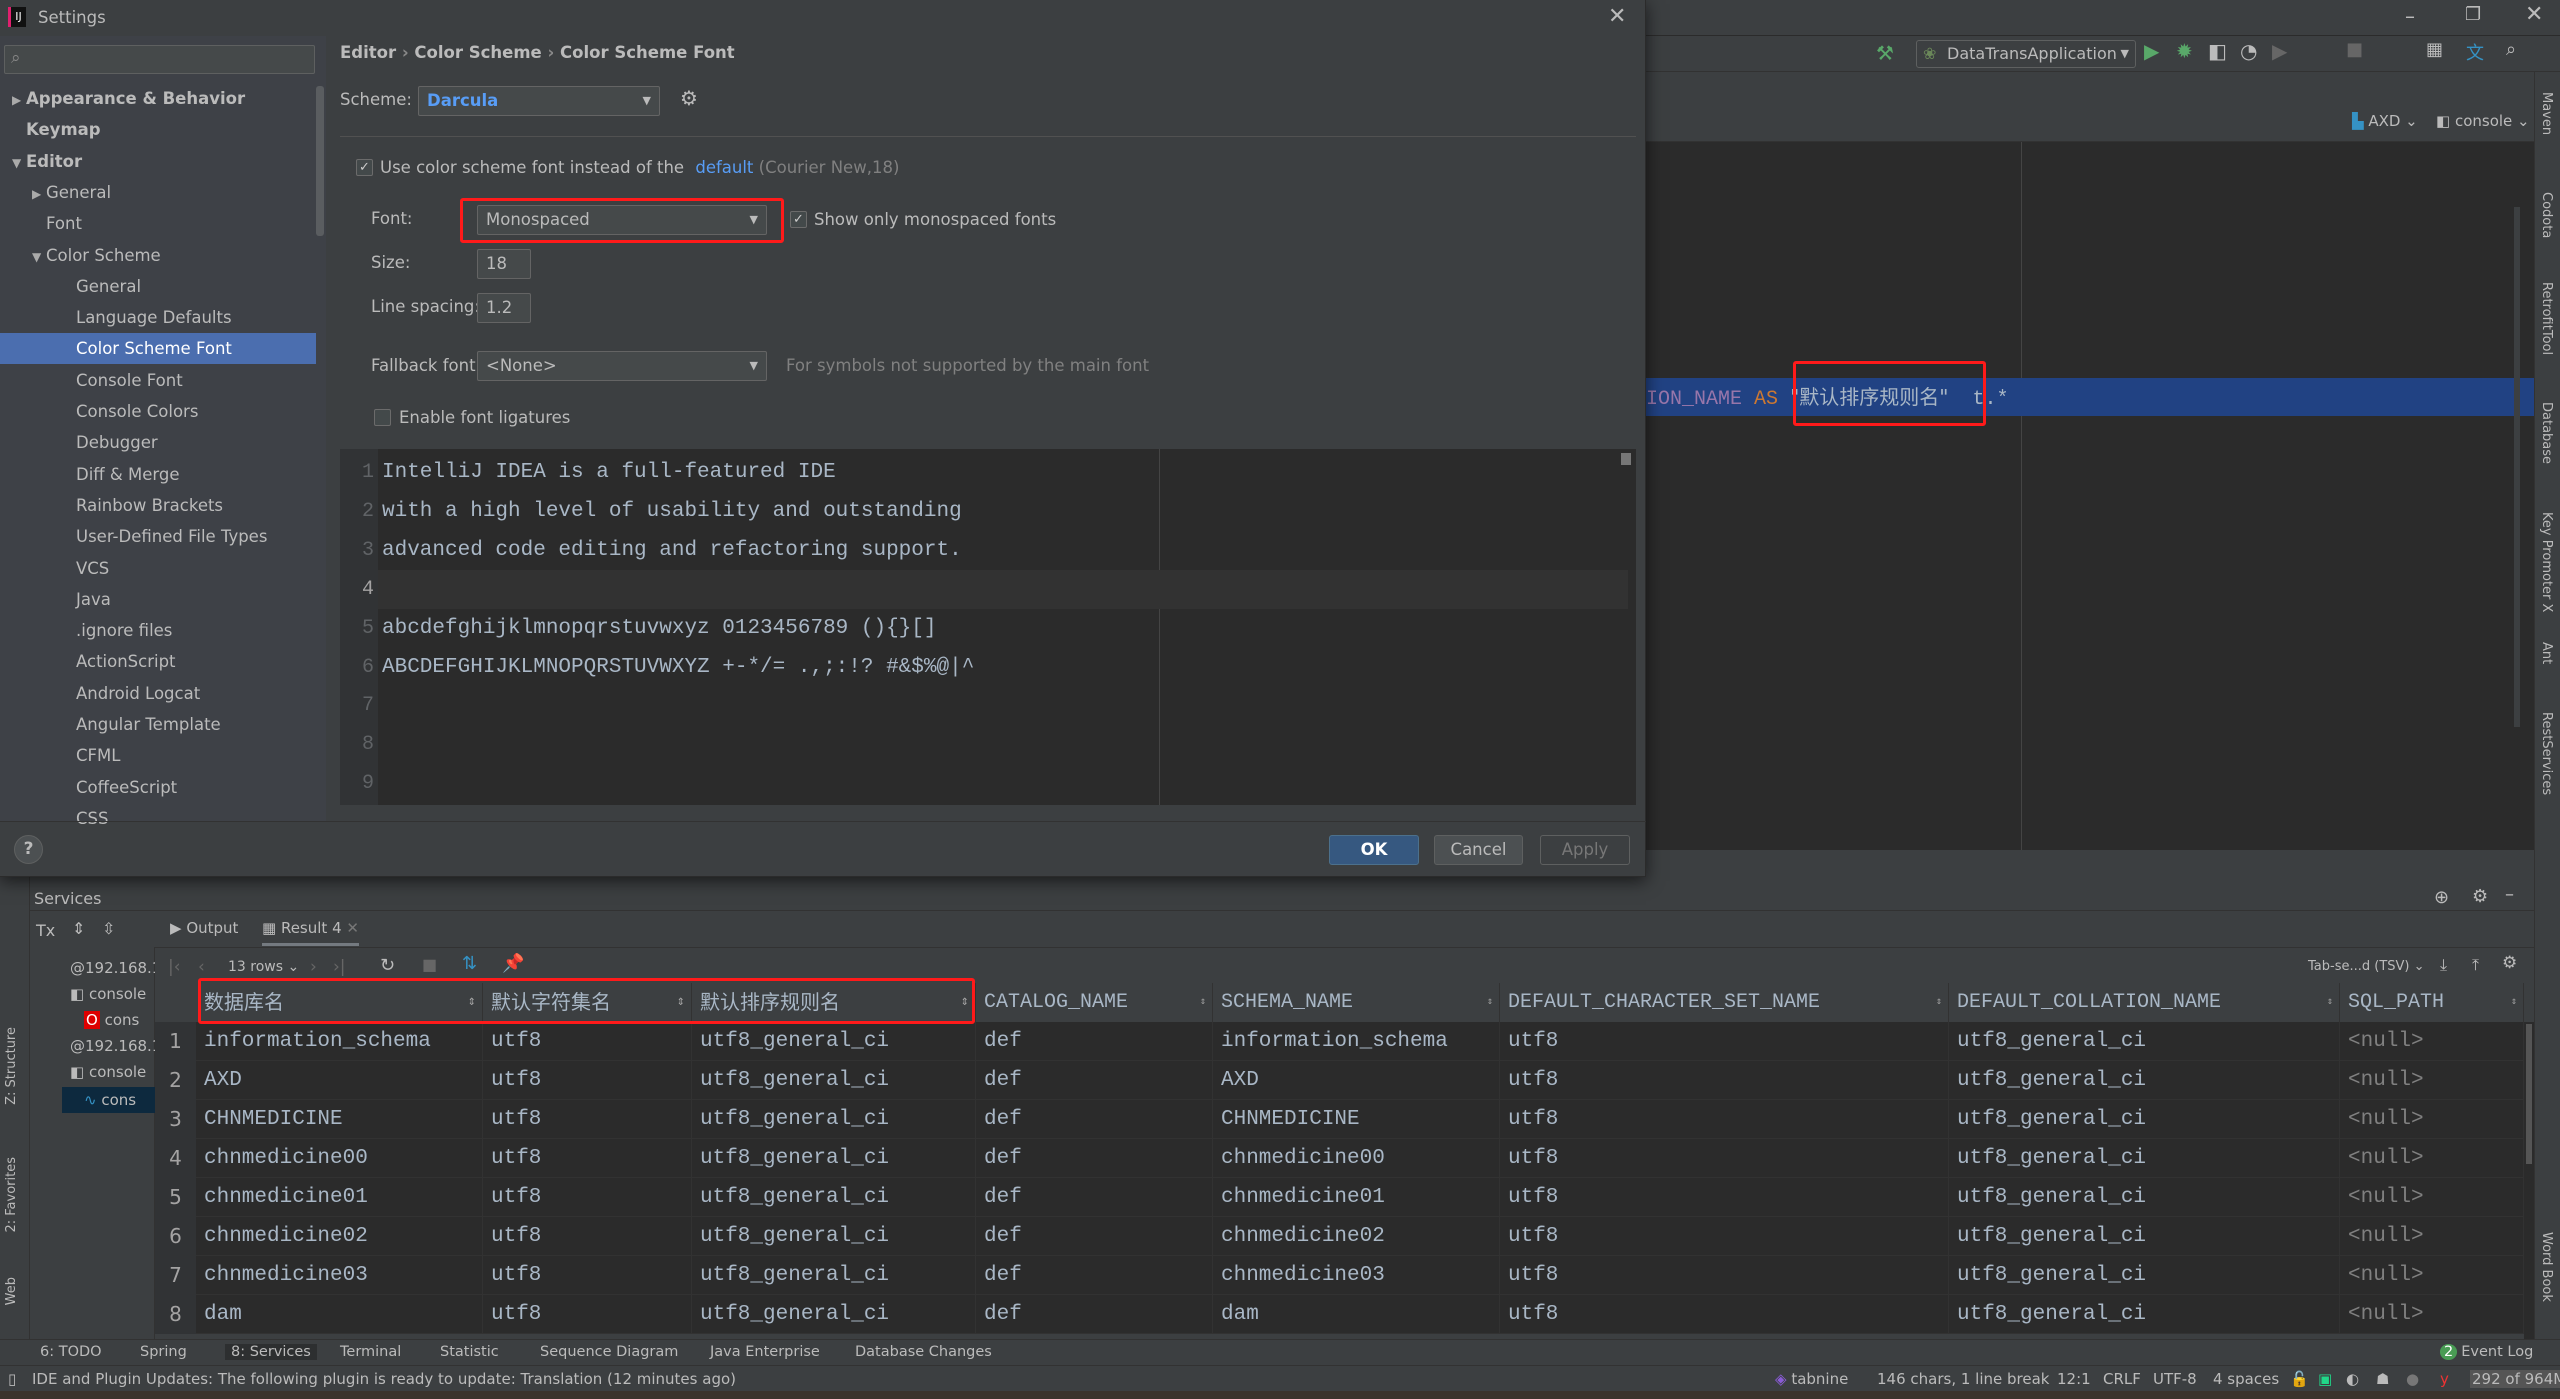 Image resolution: width=2560 pixels, height=1399 pixels. Describe the element at coordinates (78, 928) in the screenshot. I see `expand-all-icon: ⇕` at that location.